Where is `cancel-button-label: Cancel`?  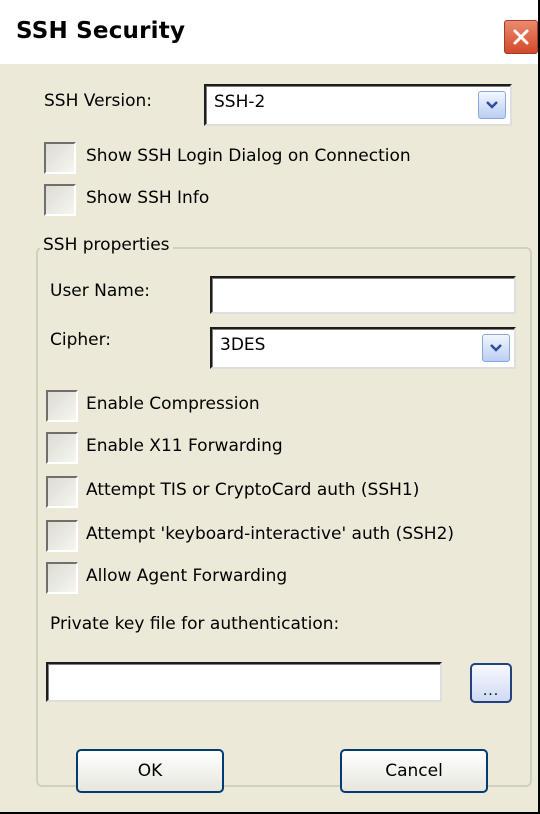
cancel-button-label: Cancel is located at coordinates (414, 771).